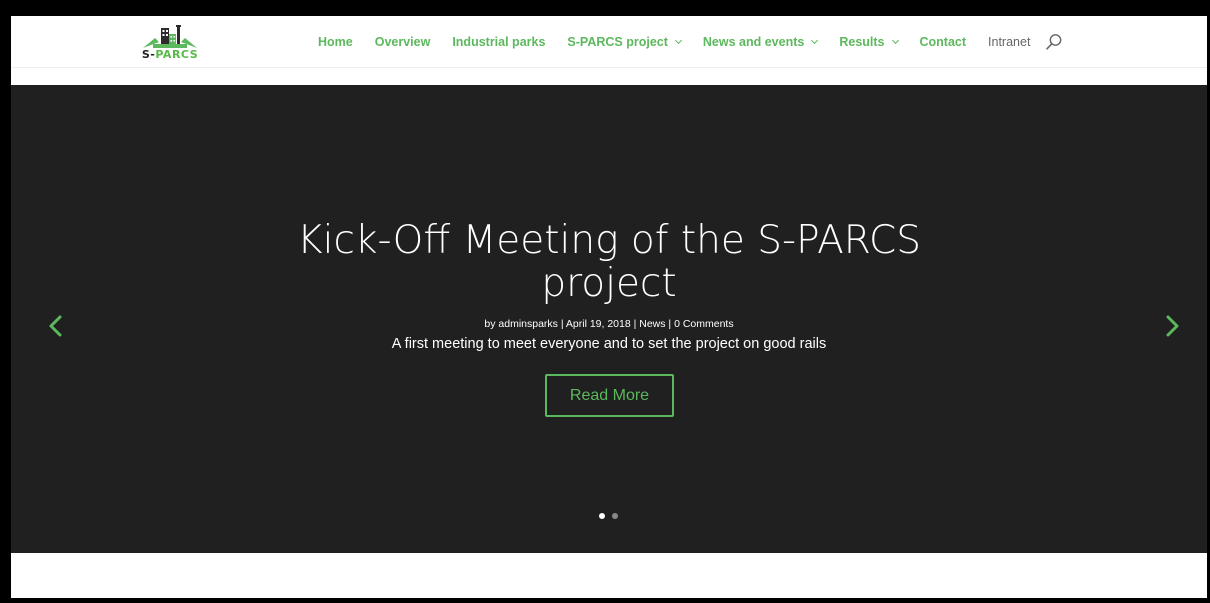 This screenshot has width=1210, height=603. I want to click on slide-pagination, so click(608, 516).